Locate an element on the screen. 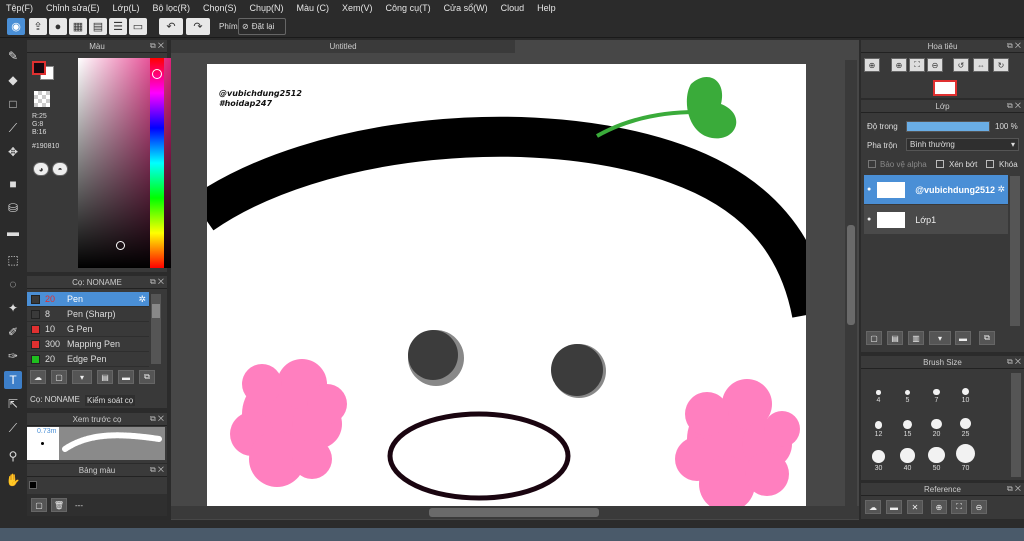 The image size is (1024, 541). hue-slider is located at coordinates (157, 163).